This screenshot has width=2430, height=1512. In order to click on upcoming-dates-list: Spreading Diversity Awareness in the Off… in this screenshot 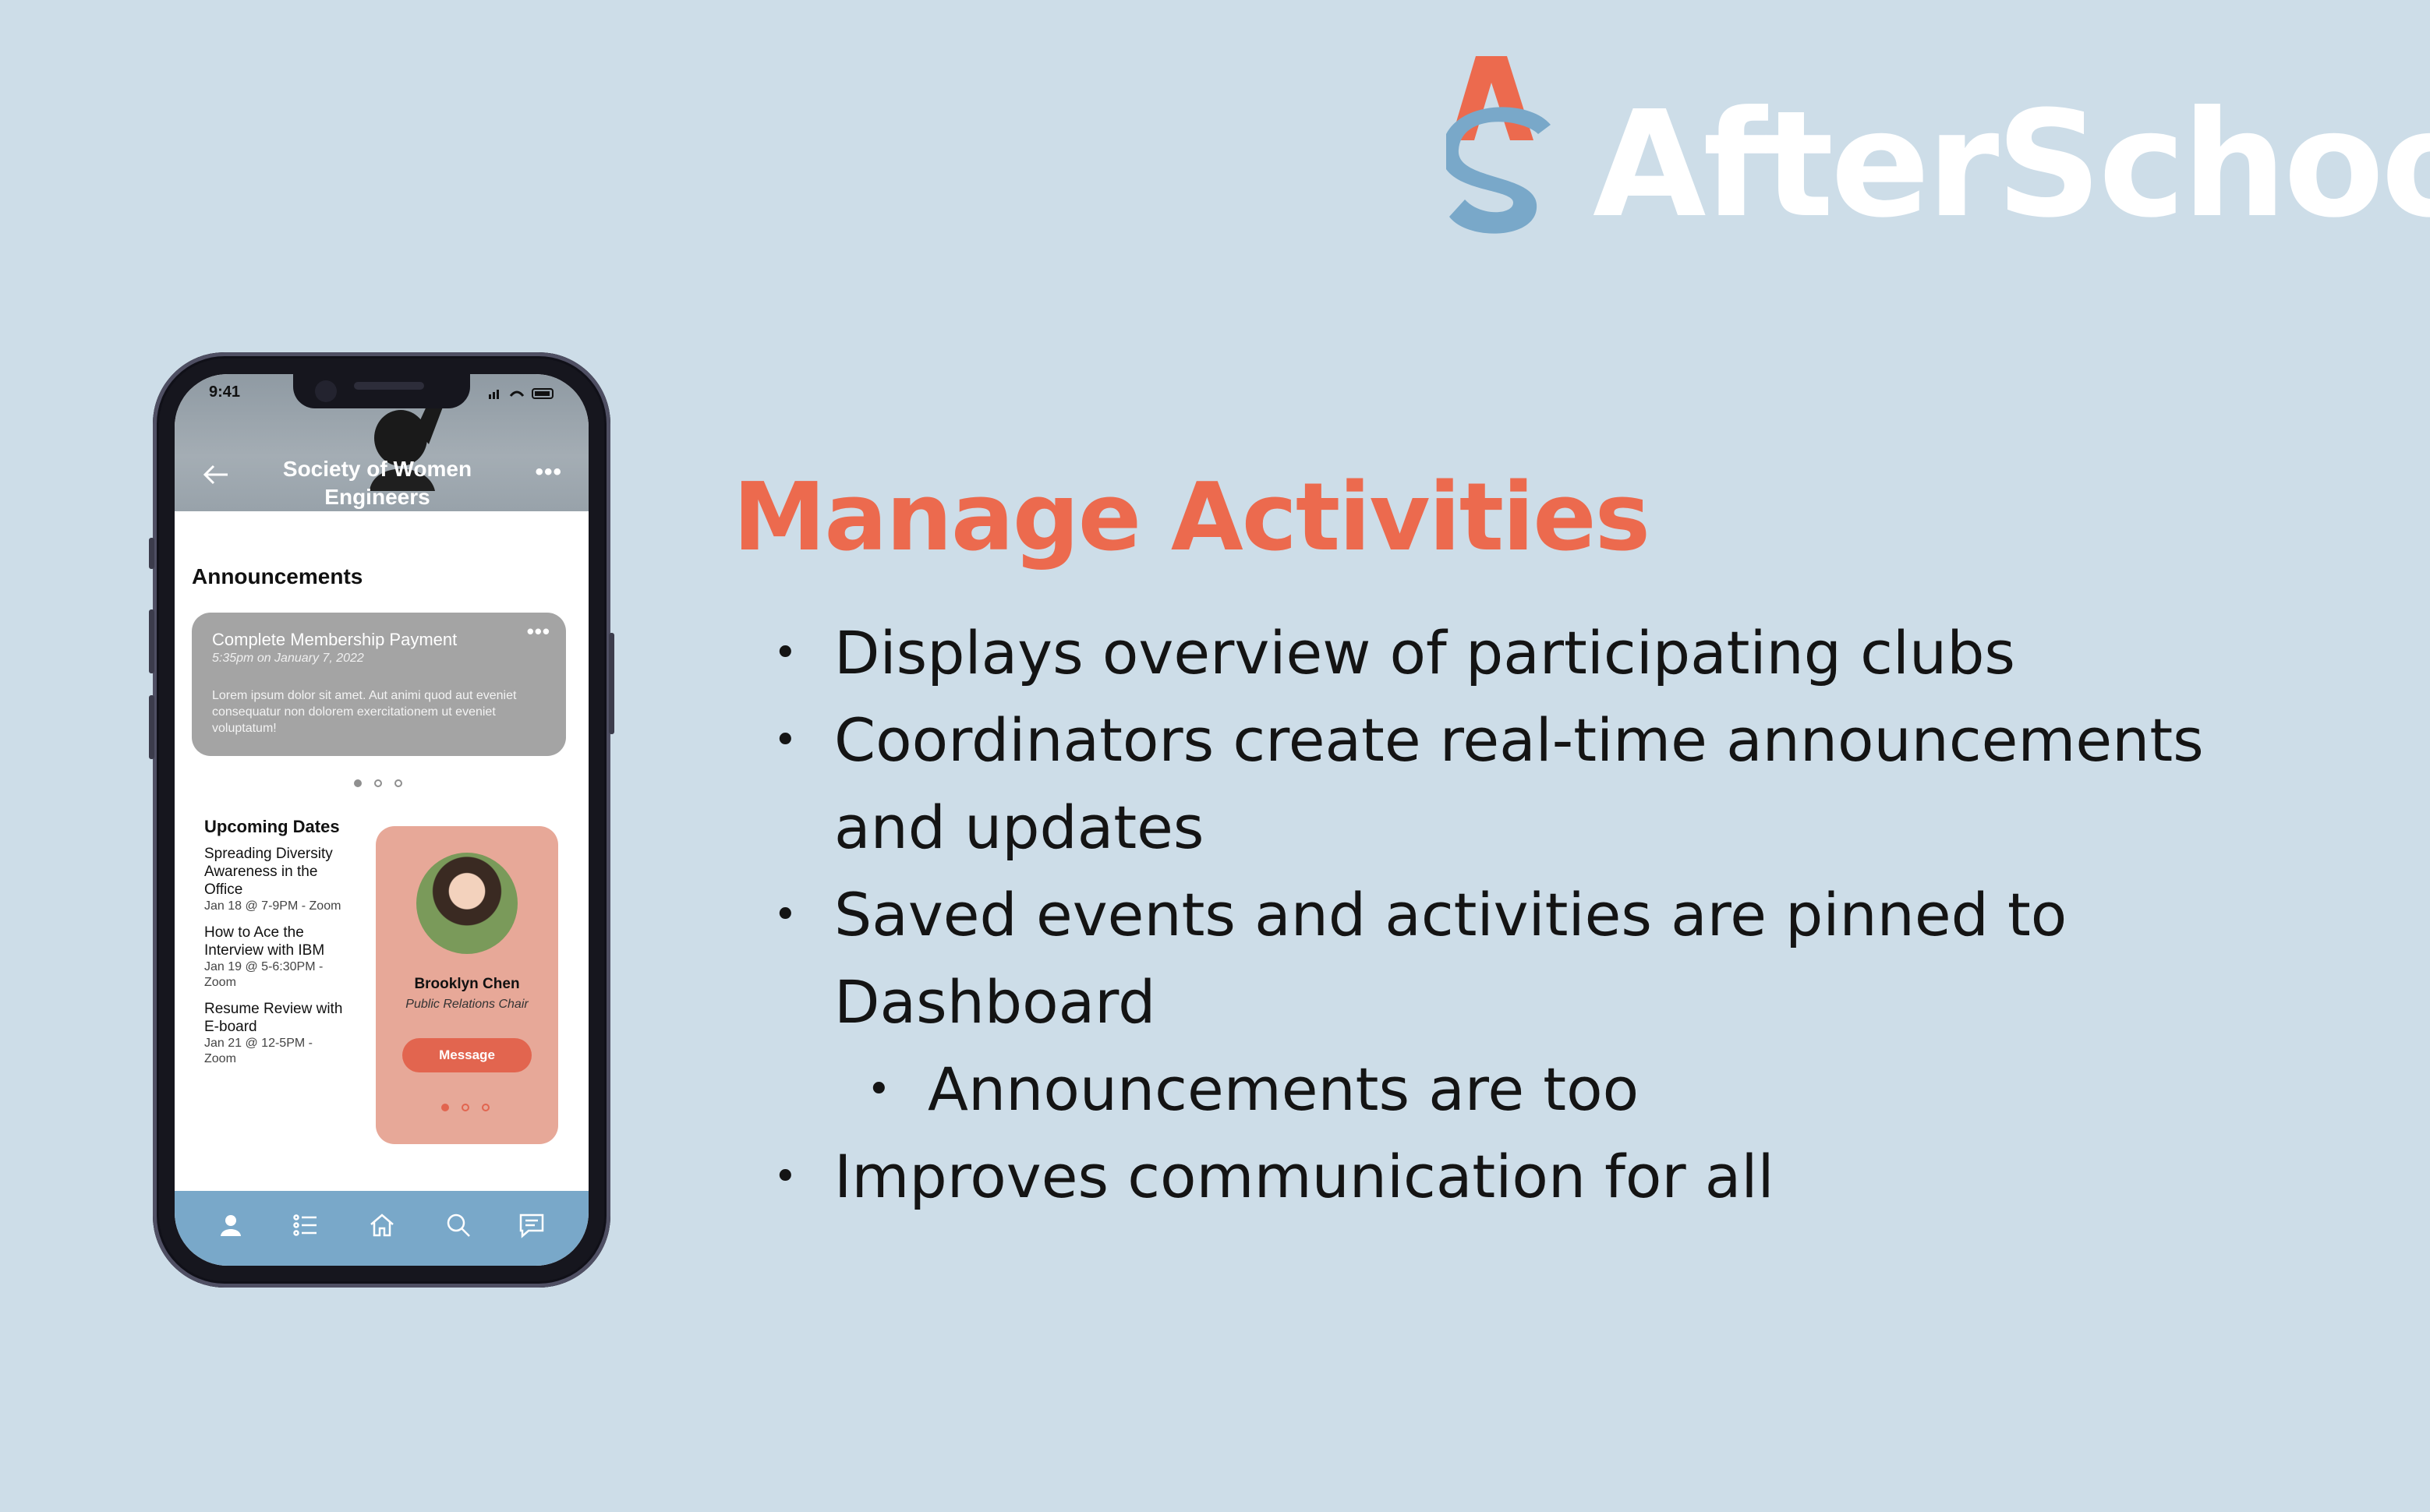, I will do `click(274, 960)`.